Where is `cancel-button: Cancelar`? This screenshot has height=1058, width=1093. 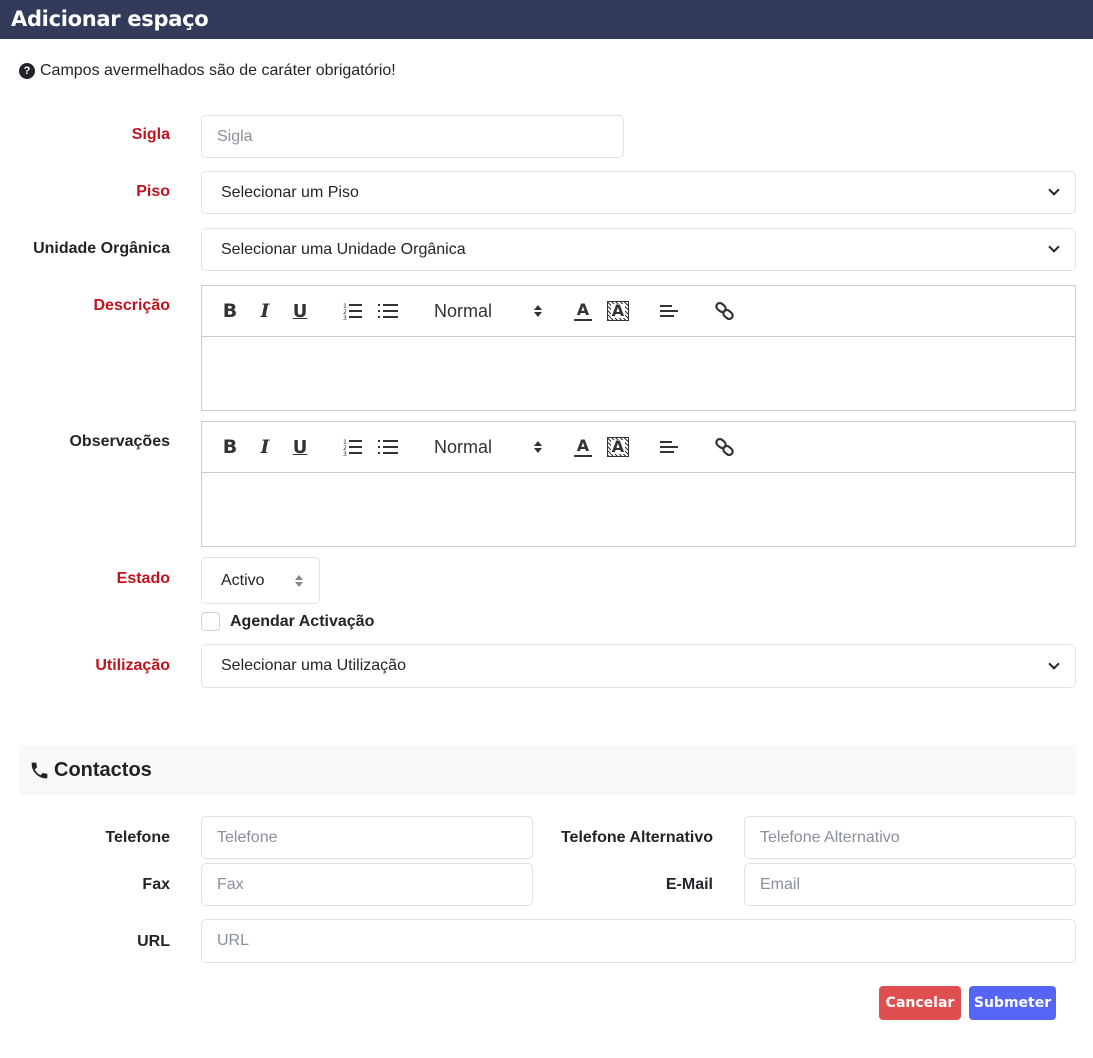
cancel-button: Cancelar is located at coordinates (920, 1003).